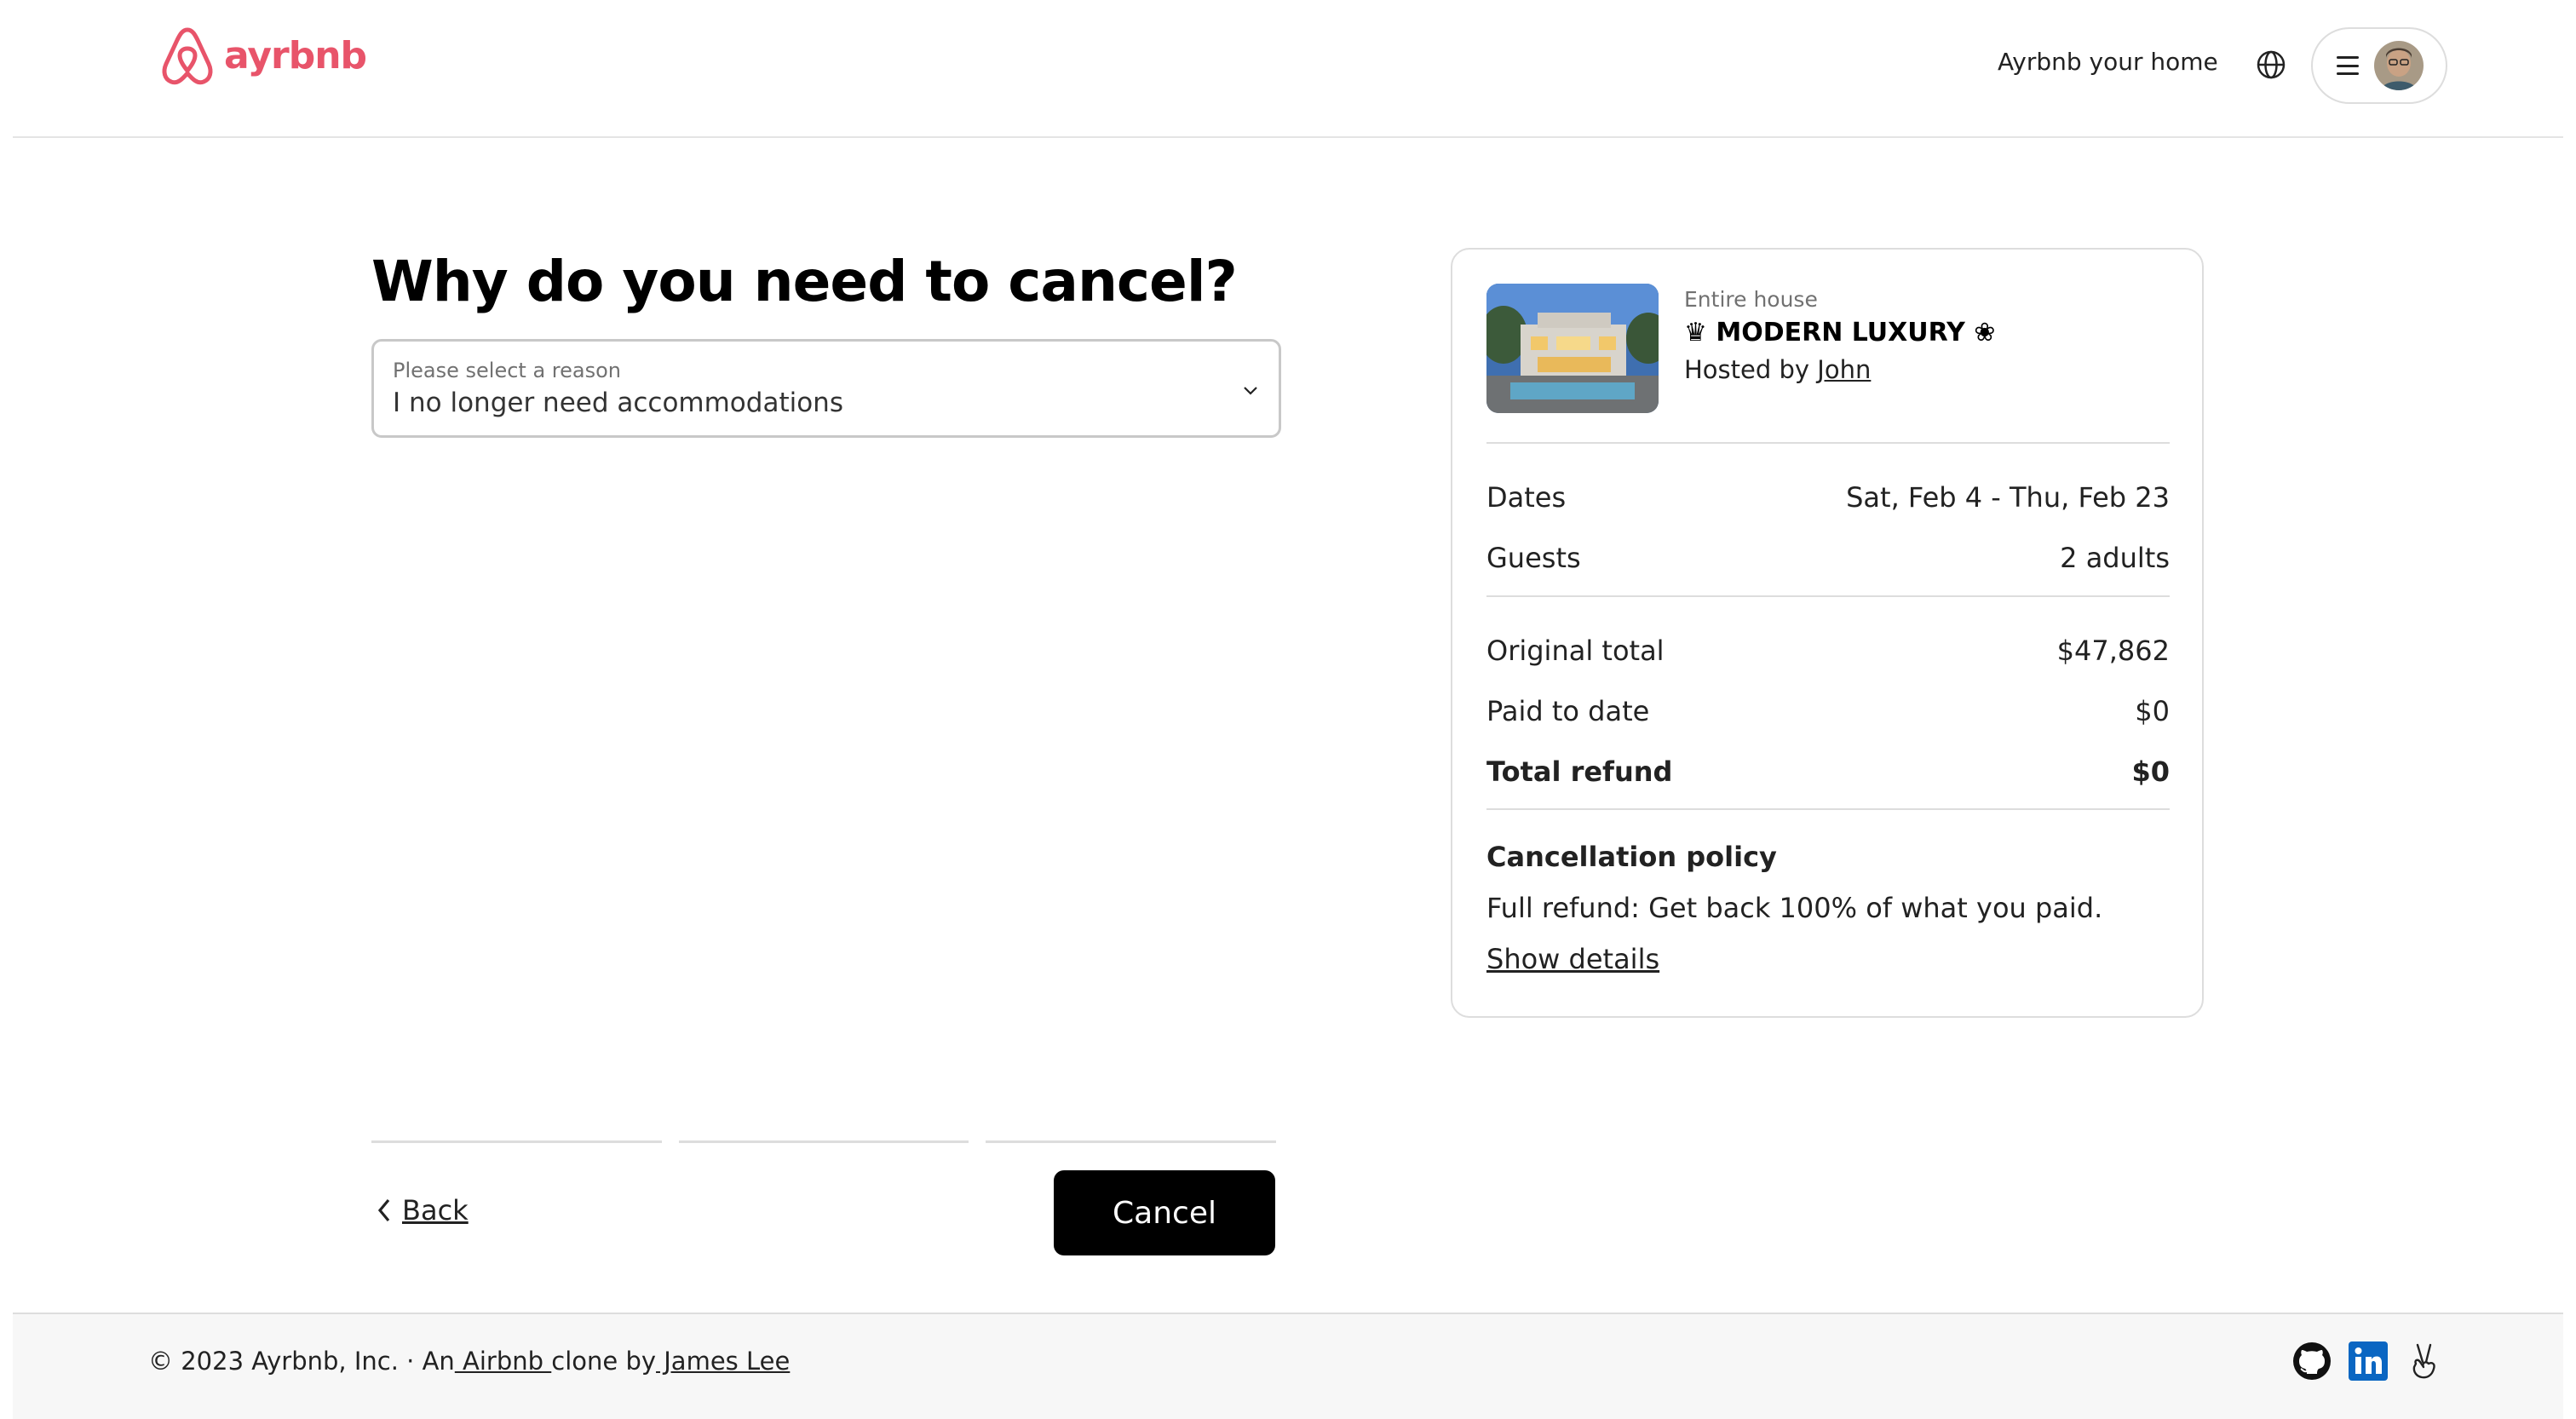  What do you see at coordinates (2153, 711) in the screenshot?
I see `paid-to-date-value: $0` at bounding box center [2153, 711].